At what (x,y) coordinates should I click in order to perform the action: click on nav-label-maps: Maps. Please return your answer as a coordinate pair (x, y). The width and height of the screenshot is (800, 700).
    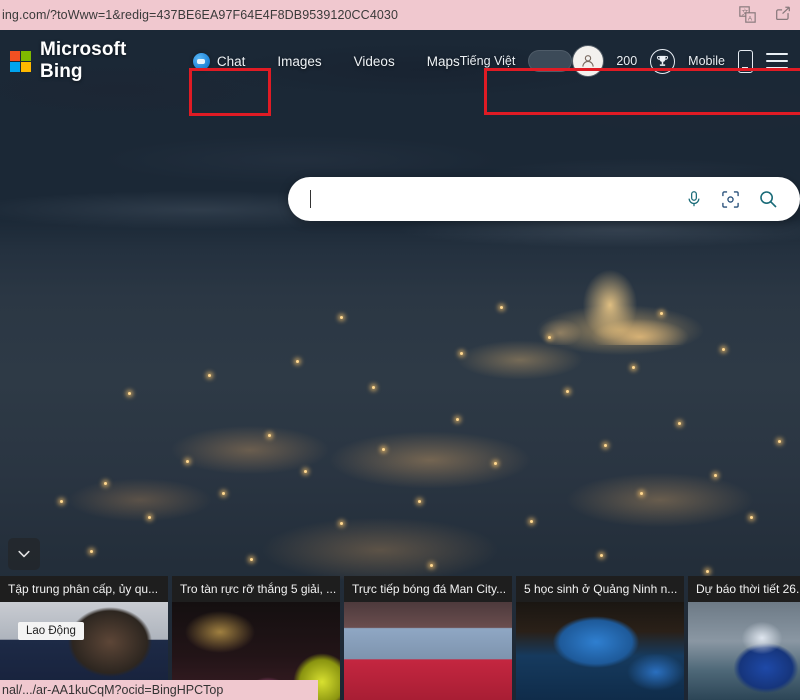
    Looking at the image, I should click on (443, 61).